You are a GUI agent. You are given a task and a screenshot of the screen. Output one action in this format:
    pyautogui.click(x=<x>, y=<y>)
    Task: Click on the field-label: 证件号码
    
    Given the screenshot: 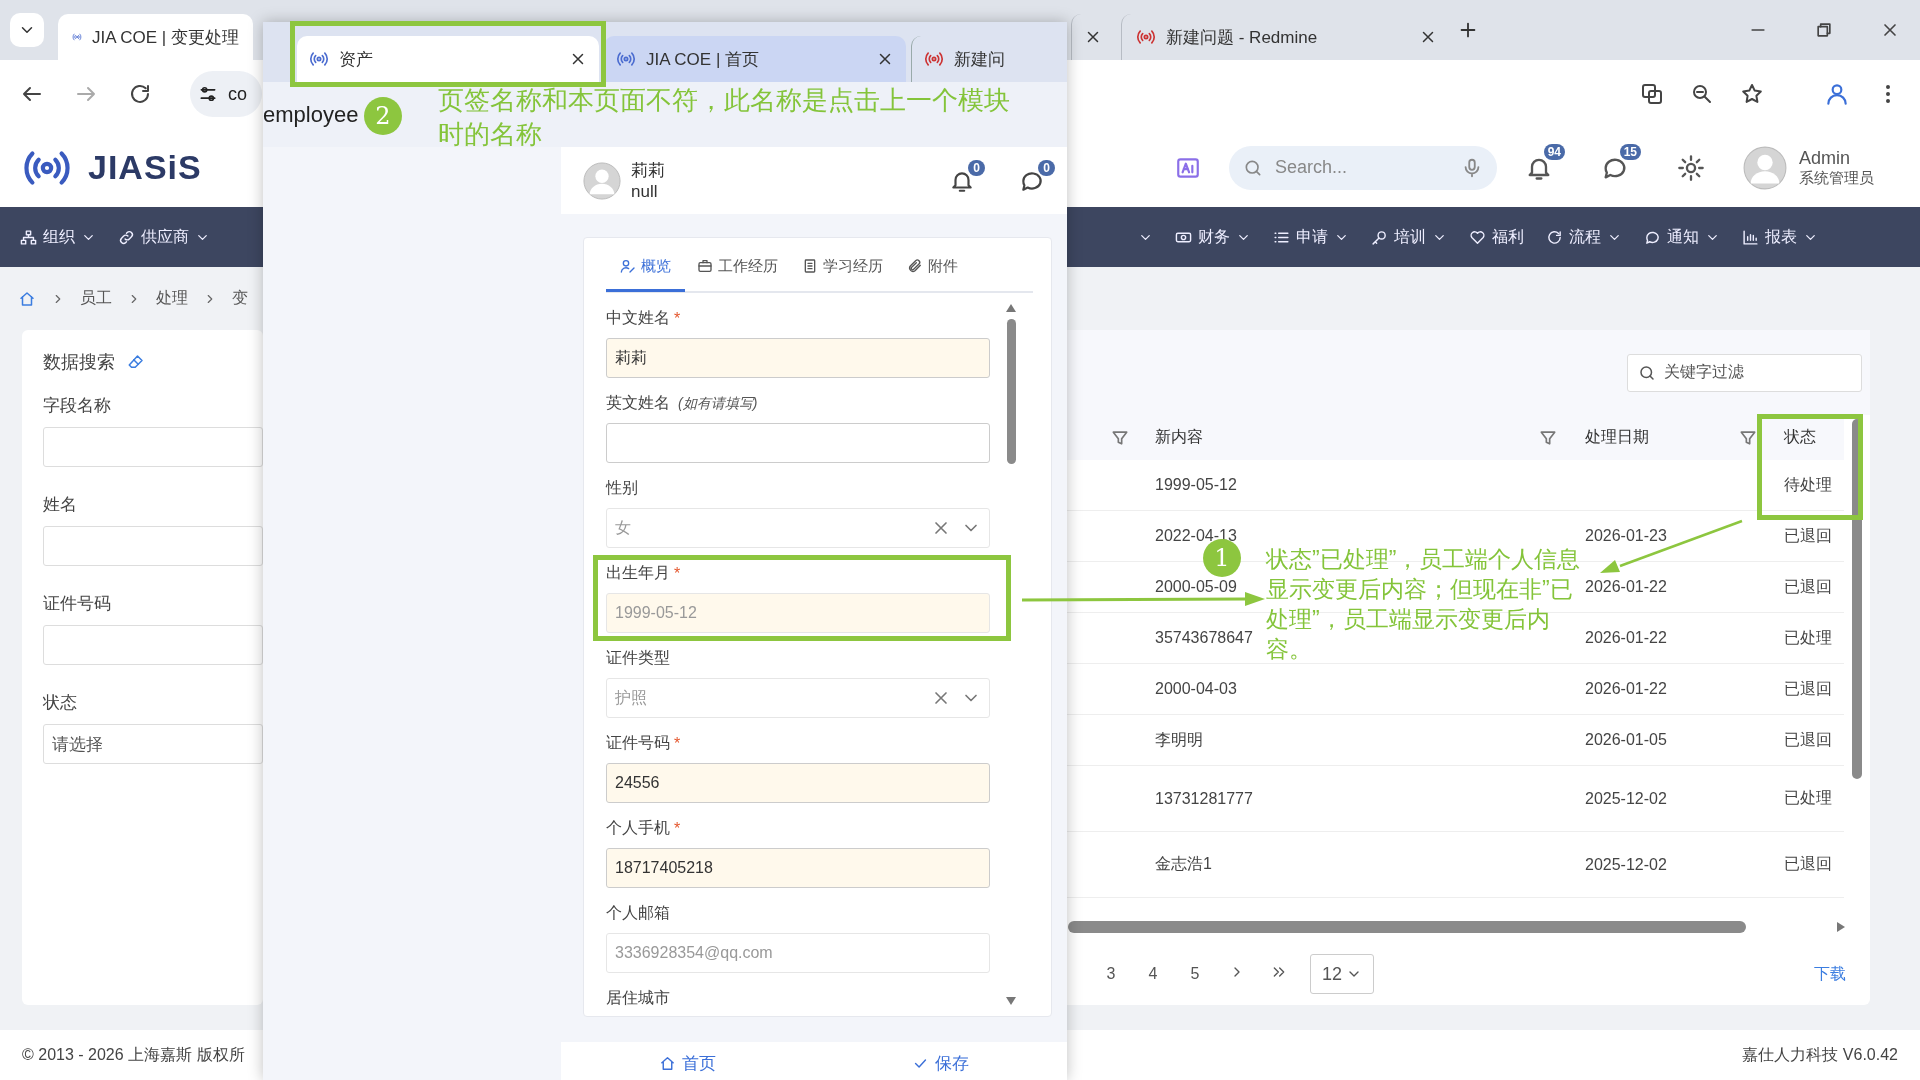 What is the action you would take?
    pyautogui.click(x=638, y=743)
    